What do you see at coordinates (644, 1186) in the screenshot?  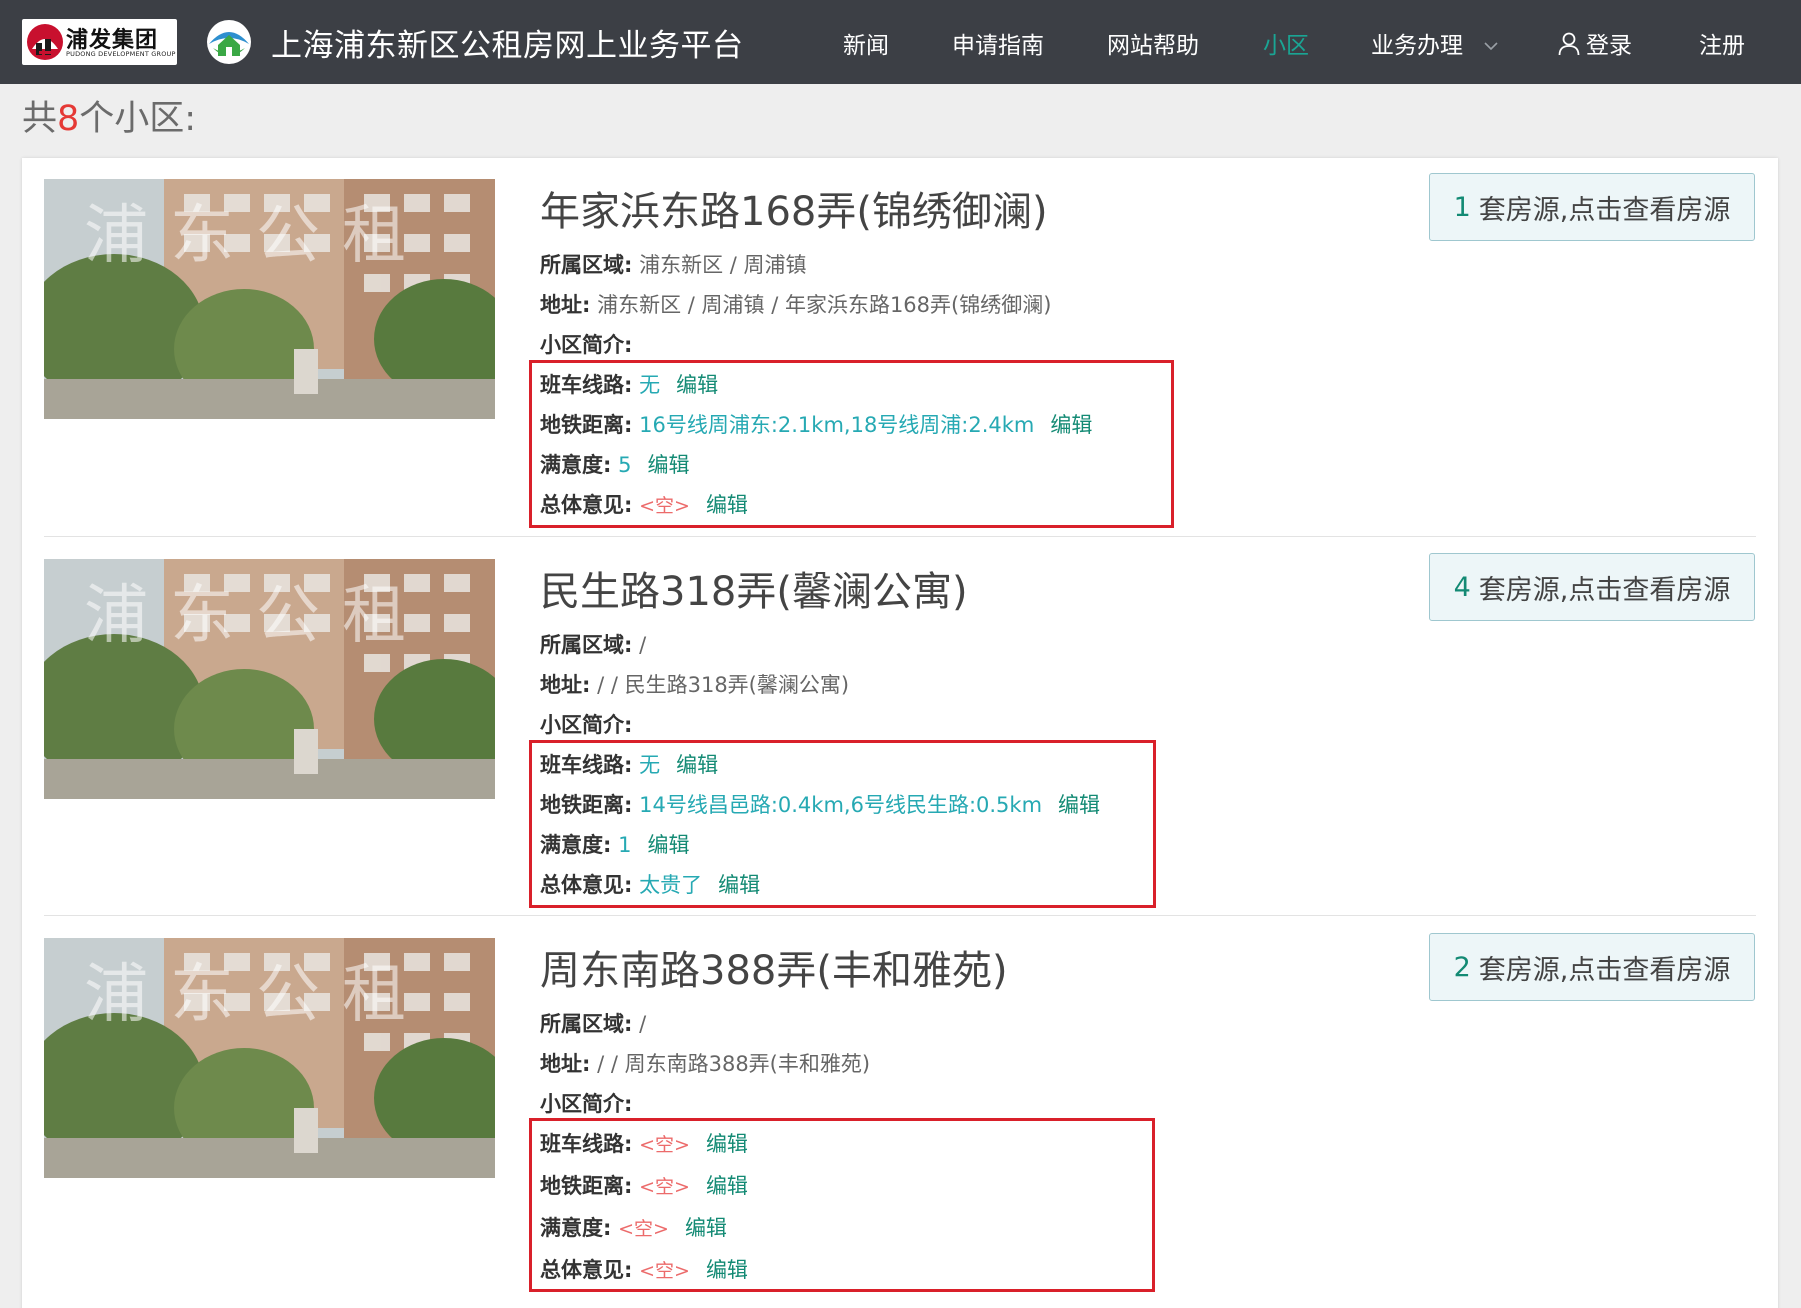 I see `metro-row: 地铁距离: <空> 编辑` at bounding box center [644, 1186].